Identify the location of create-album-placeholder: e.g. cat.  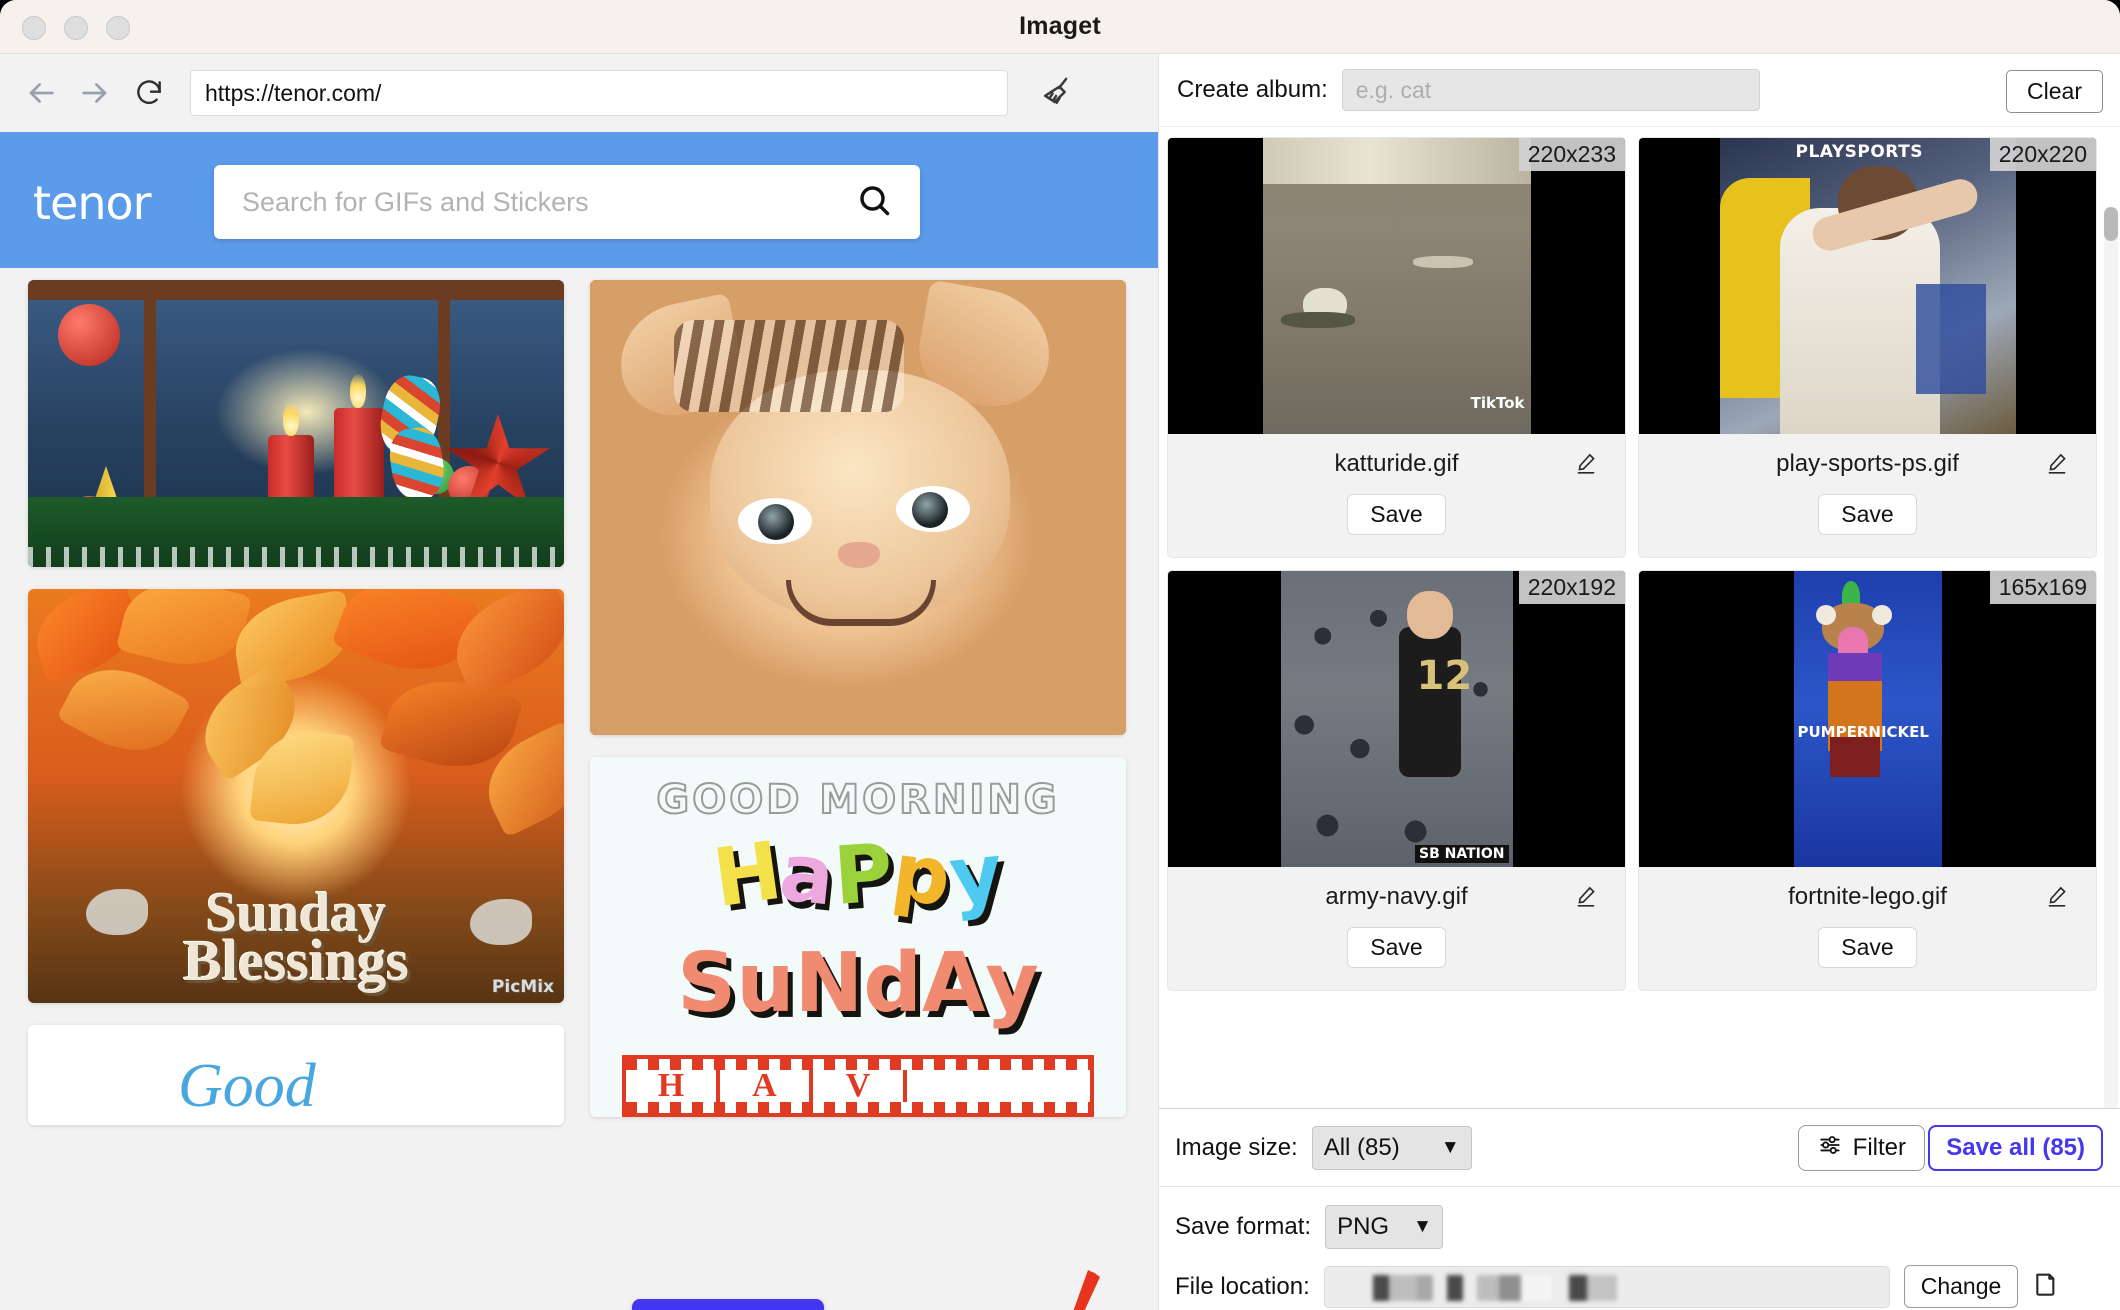
(1393, 89).